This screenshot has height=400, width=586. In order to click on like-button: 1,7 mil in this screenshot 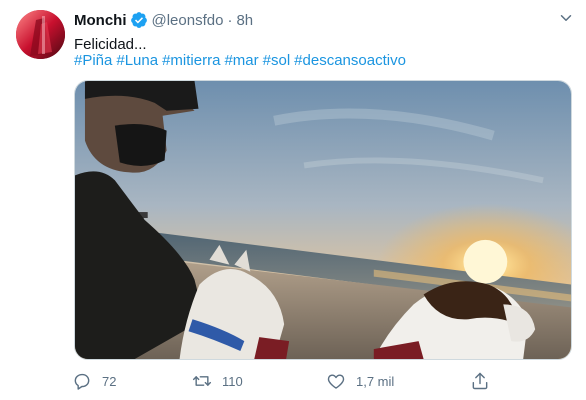, I will do `click(360, 381)`.